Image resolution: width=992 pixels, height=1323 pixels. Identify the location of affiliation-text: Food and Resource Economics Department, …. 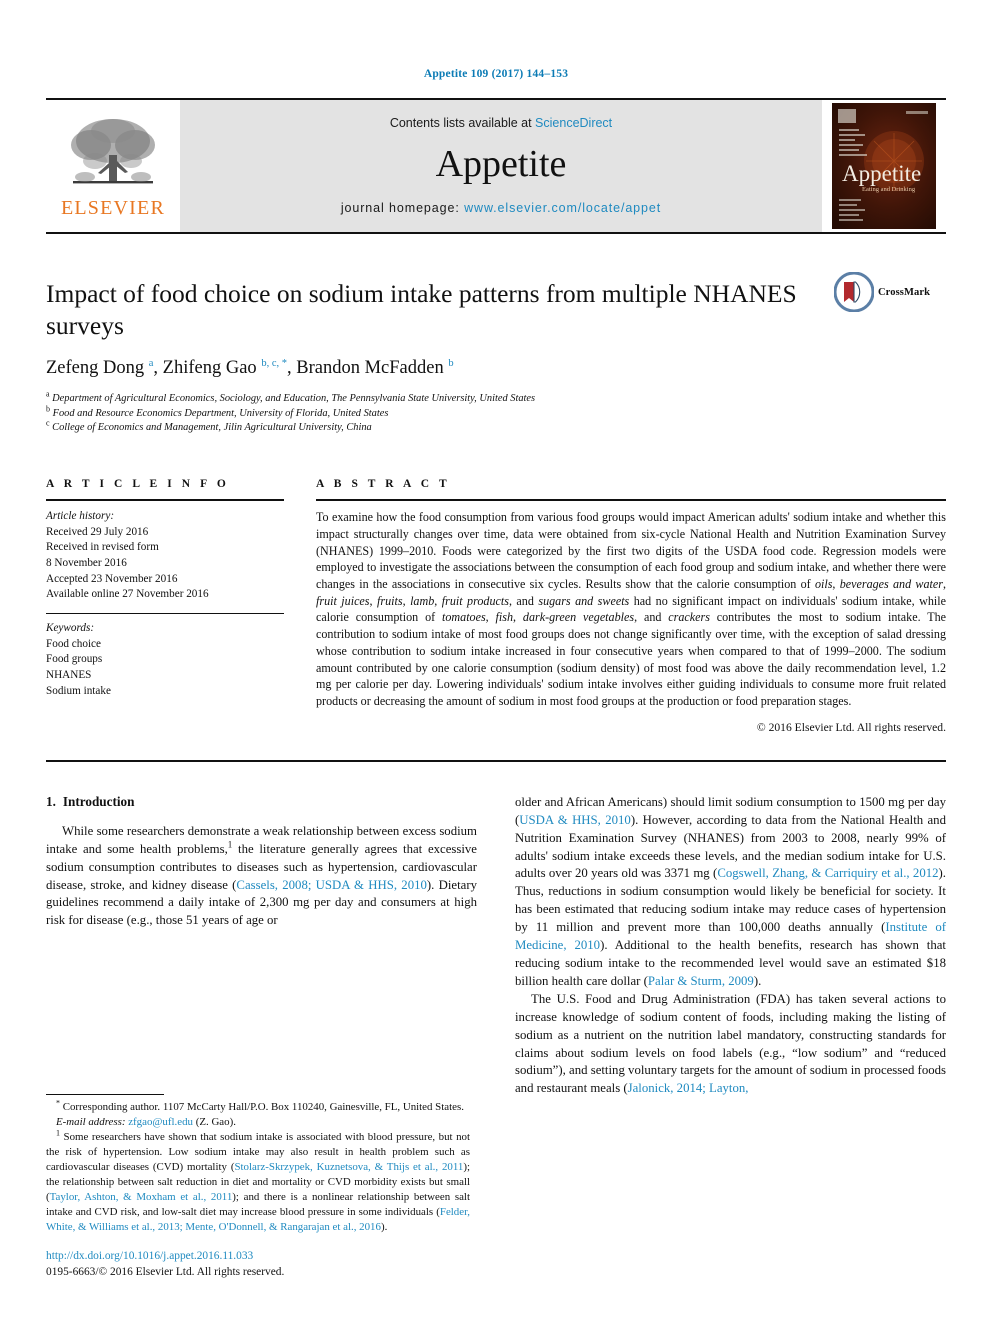
(220, 413).